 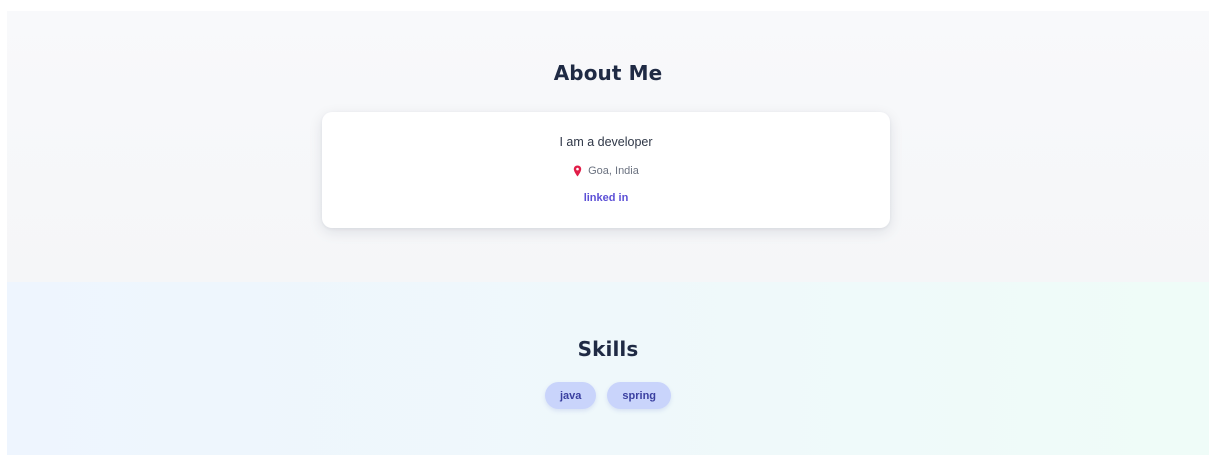 I want to click on skills-list: java spring, so click(x=608, y=395).